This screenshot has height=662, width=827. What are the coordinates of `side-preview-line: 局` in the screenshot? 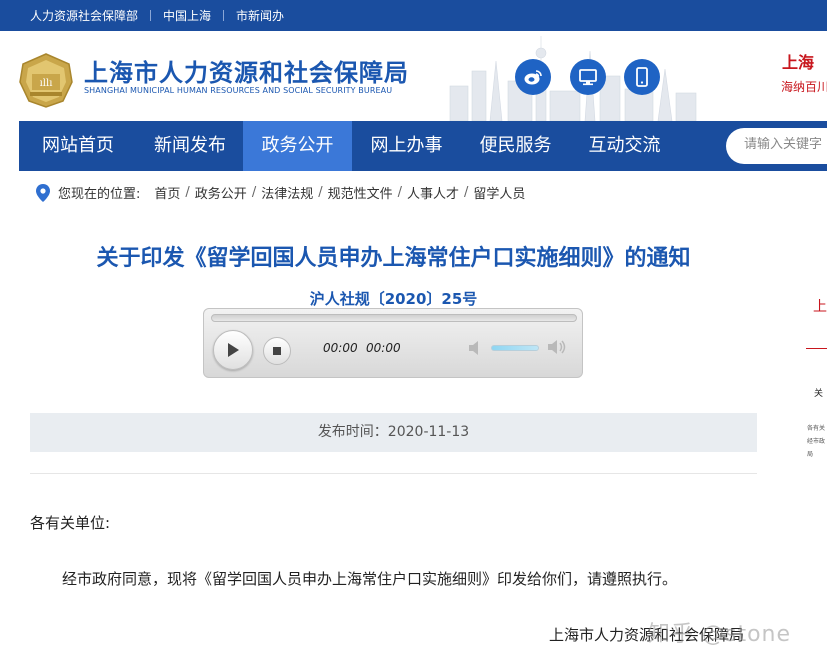 It's located at (810, 454).